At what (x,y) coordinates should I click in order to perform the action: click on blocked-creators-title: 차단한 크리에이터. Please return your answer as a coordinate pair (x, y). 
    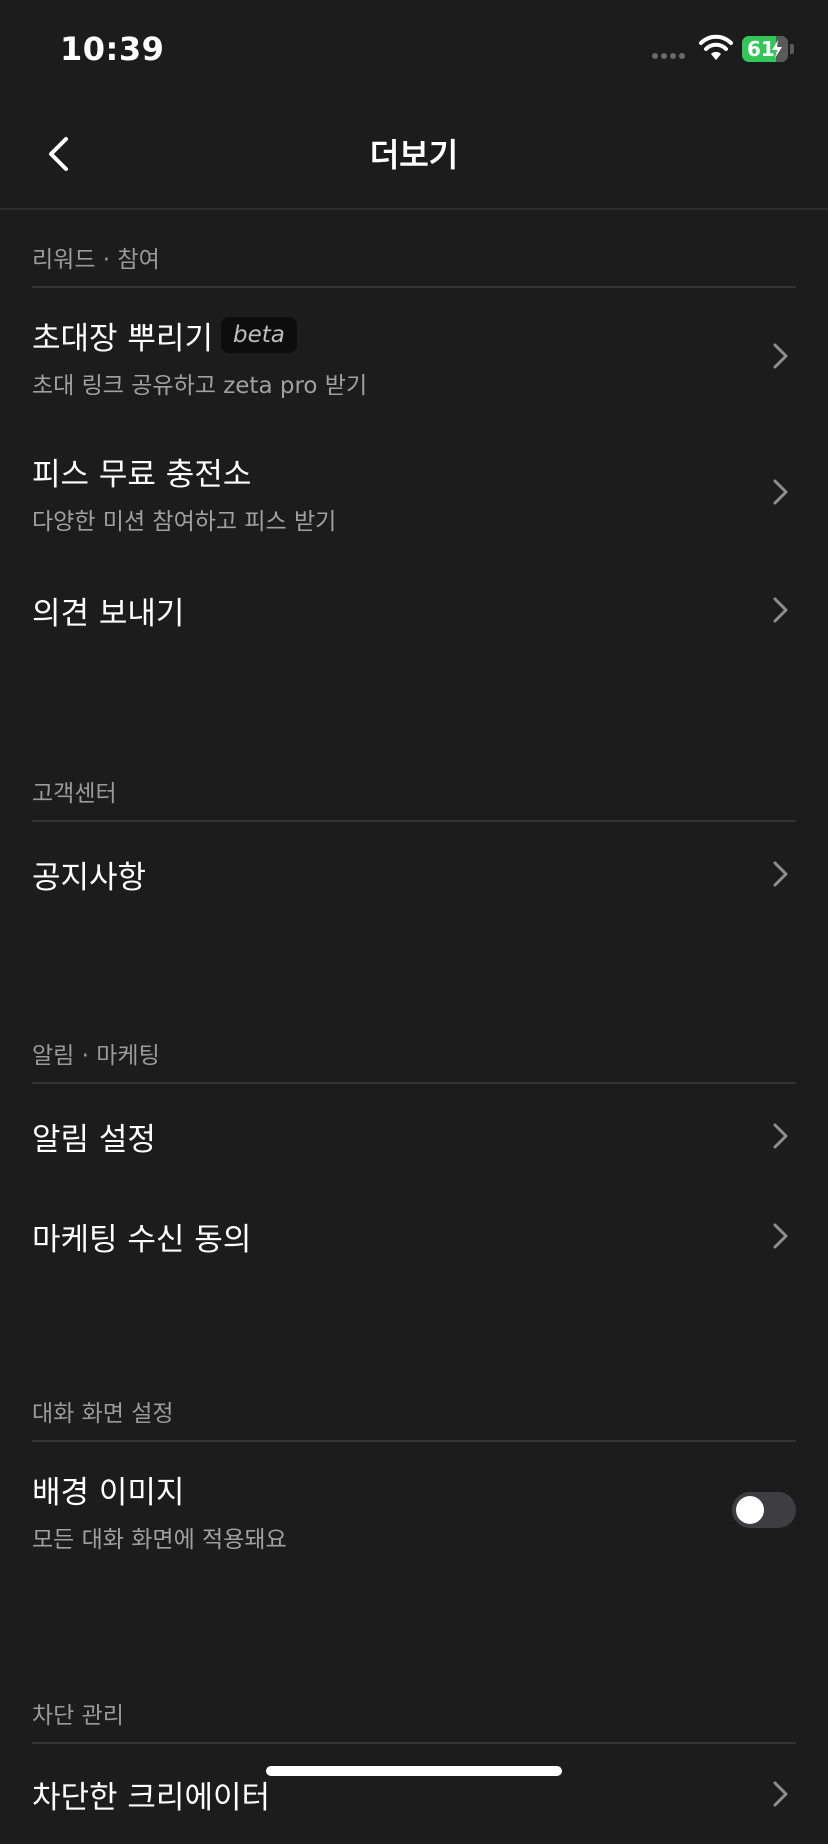
    Looking at the image, I should click on (151, 1797).